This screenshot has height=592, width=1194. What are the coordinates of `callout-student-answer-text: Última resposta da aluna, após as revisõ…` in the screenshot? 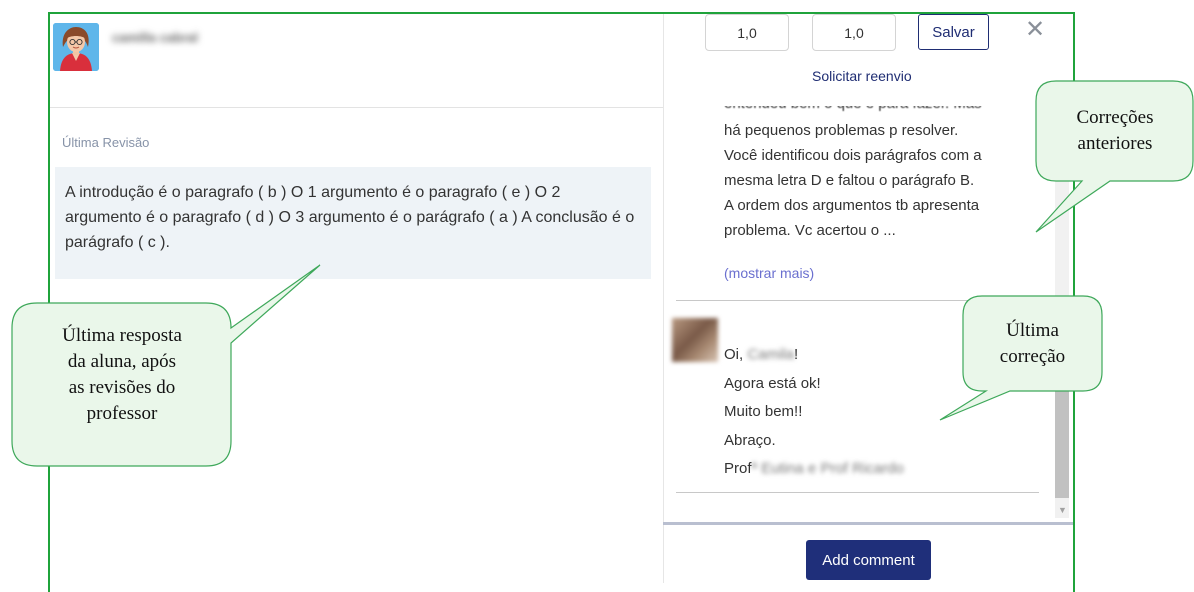 It's located at (122, 374).